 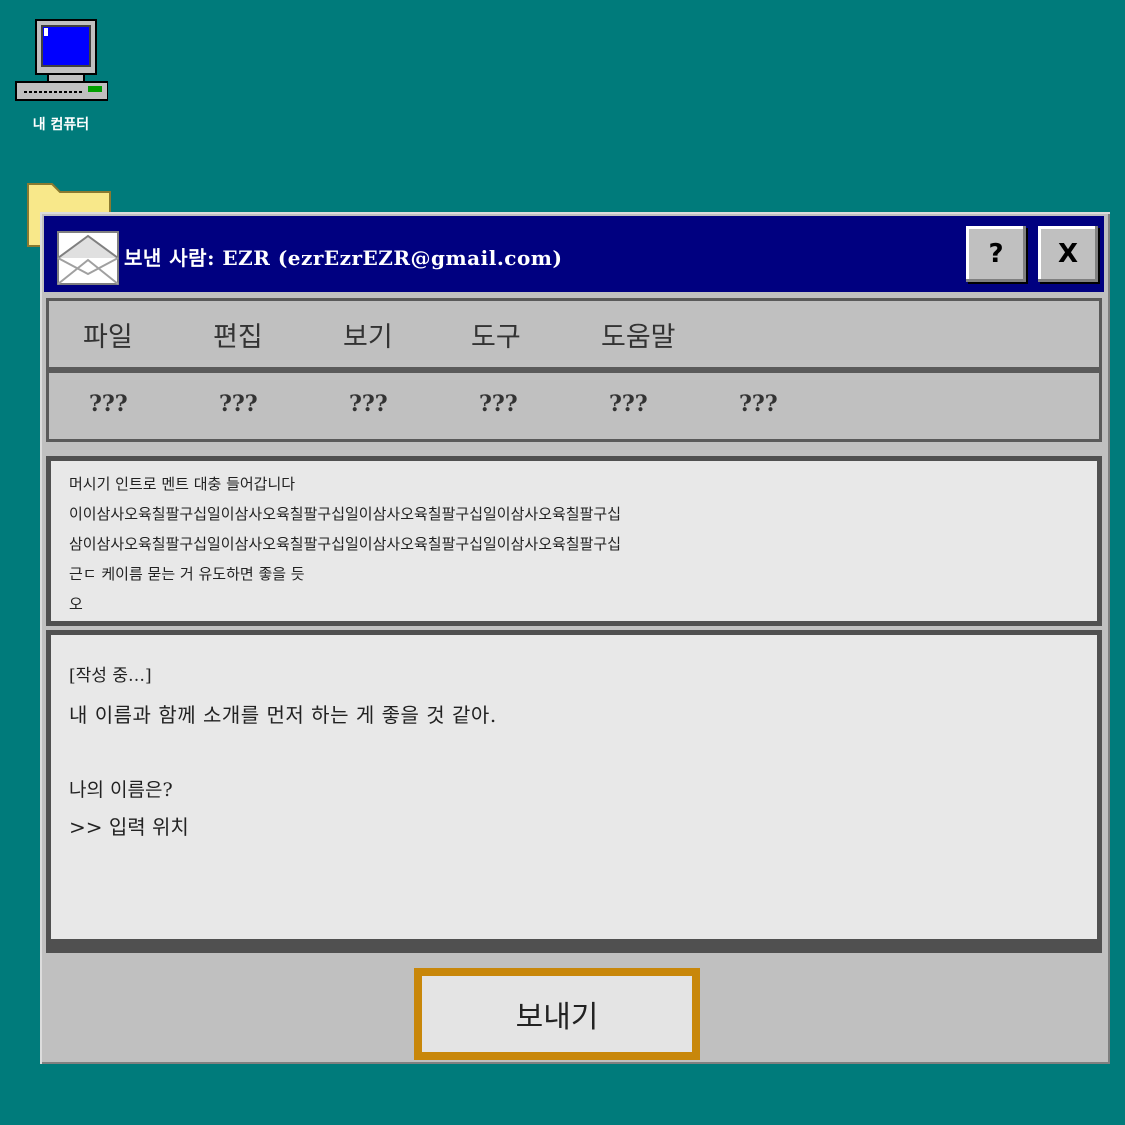 I want to click on my-computer-desktop-icon: 내 컴퓨터, so click(x=61, y=75).